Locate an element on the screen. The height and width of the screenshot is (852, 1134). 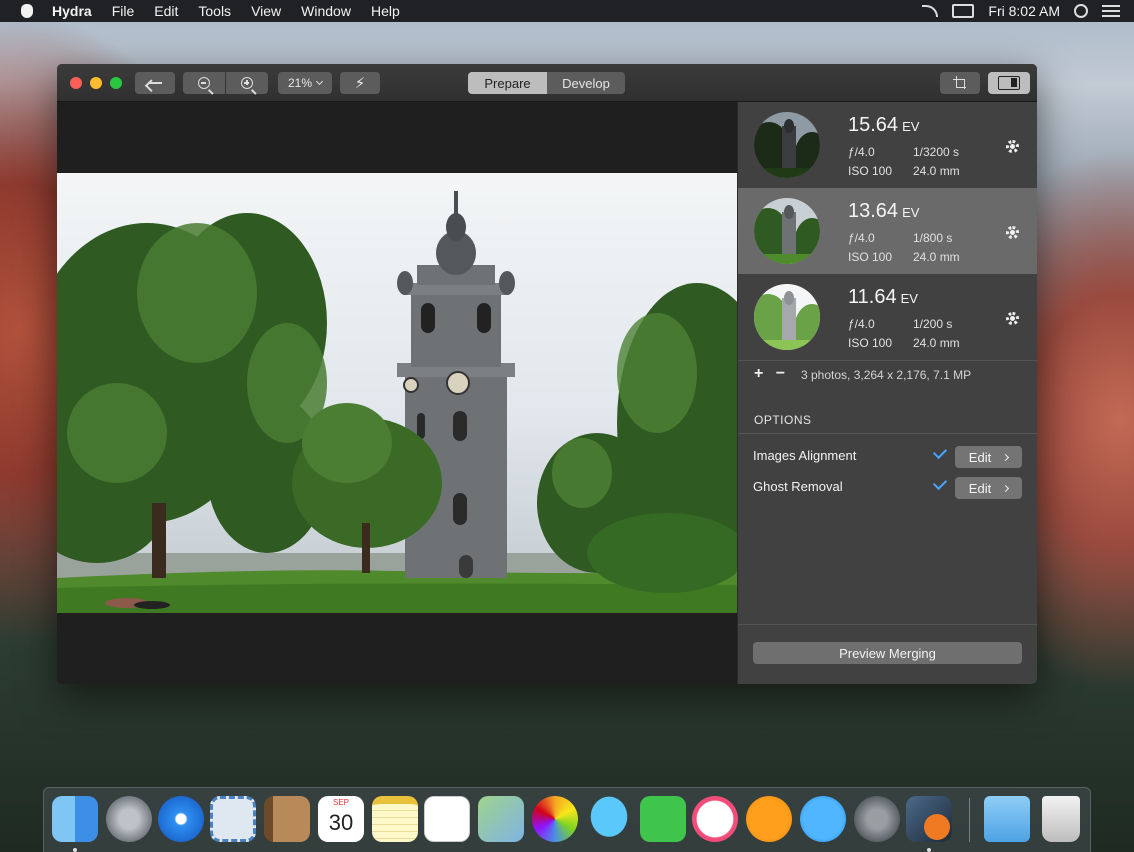
notes-icon is located at coordinates (395, 819).